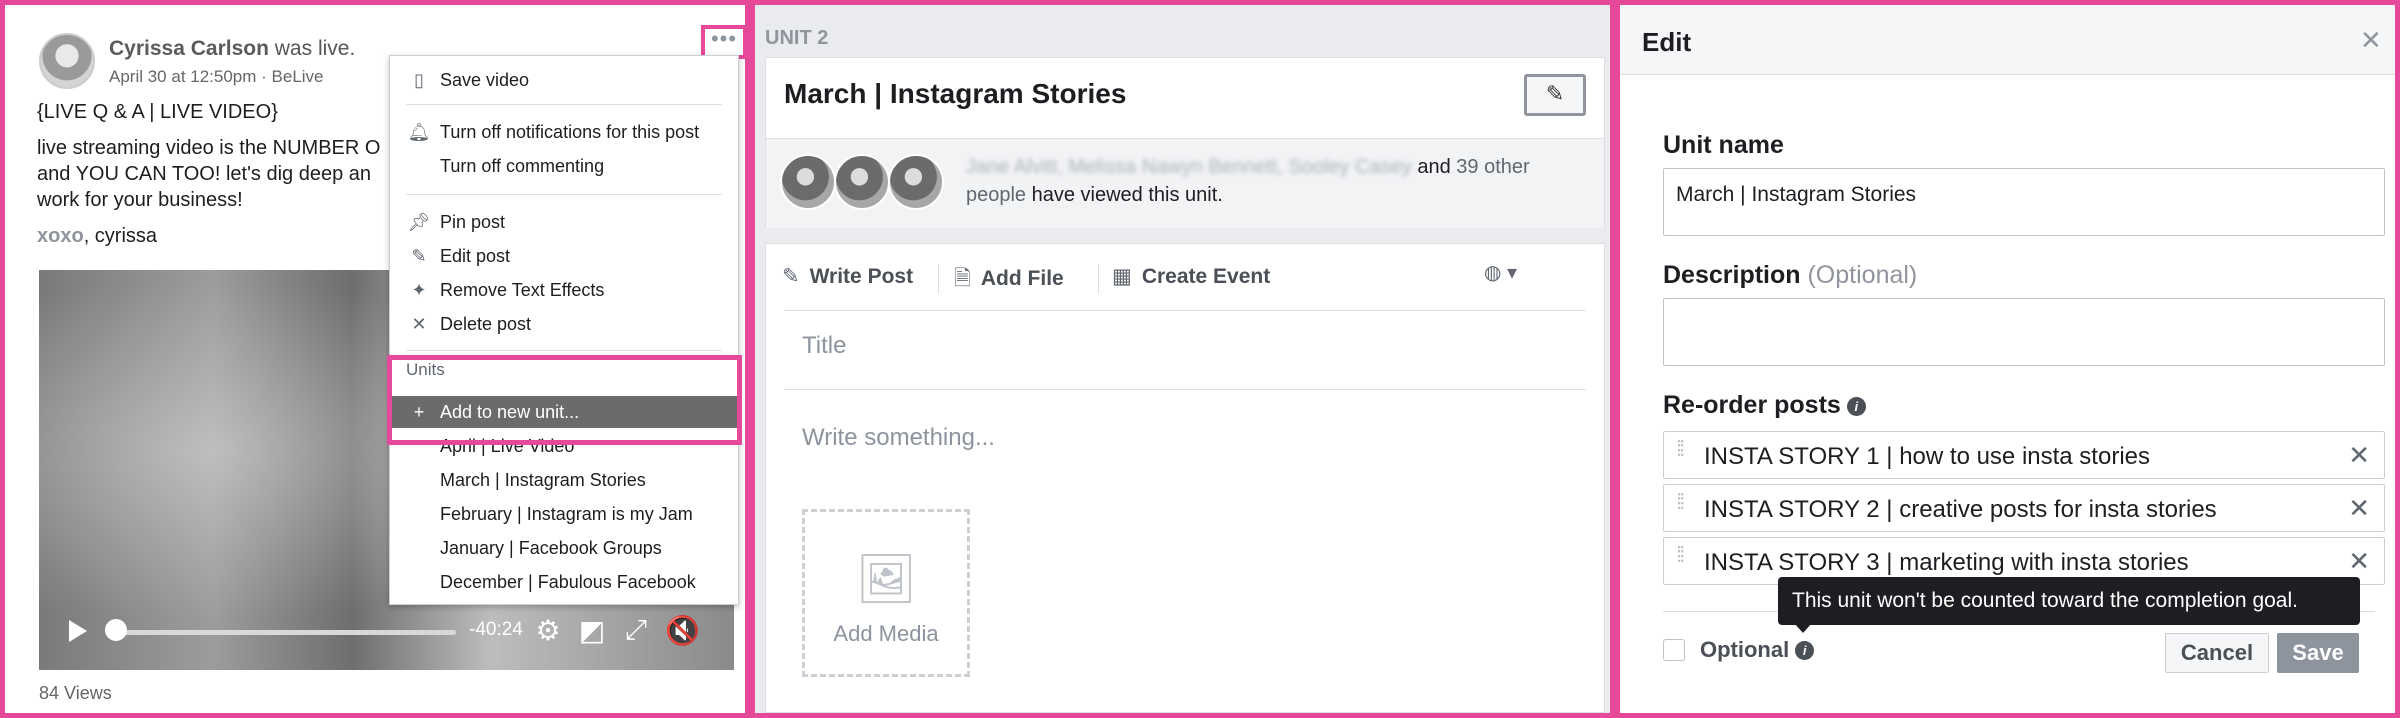  What do you see at coordinates (564, 514) in the screenshot?
I see `menu-item-unit: February | Instagram is my Jam` at bounding box center [564, 514].